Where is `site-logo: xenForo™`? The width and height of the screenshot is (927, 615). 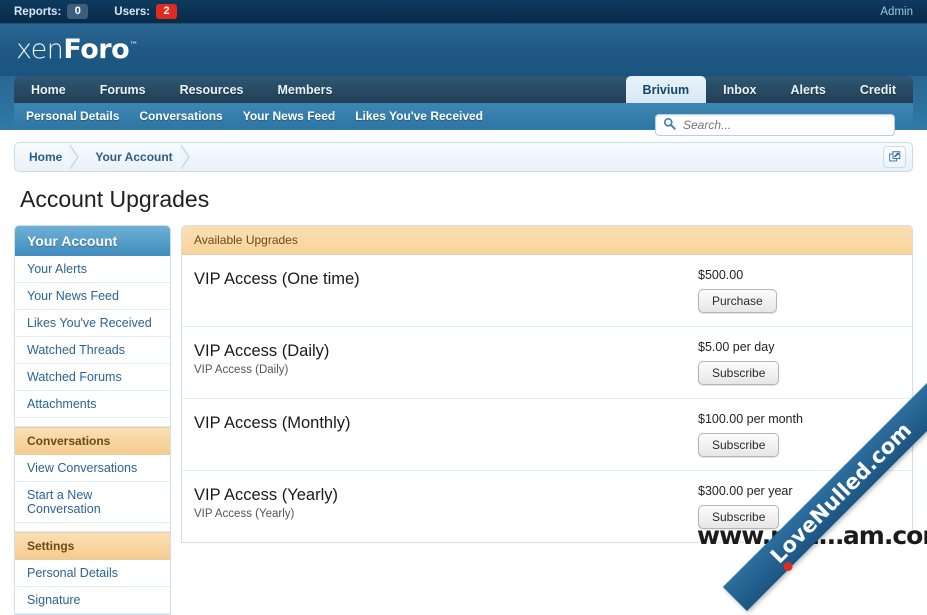
site-logo: xenForo™ is located at coordinates (77, 49).